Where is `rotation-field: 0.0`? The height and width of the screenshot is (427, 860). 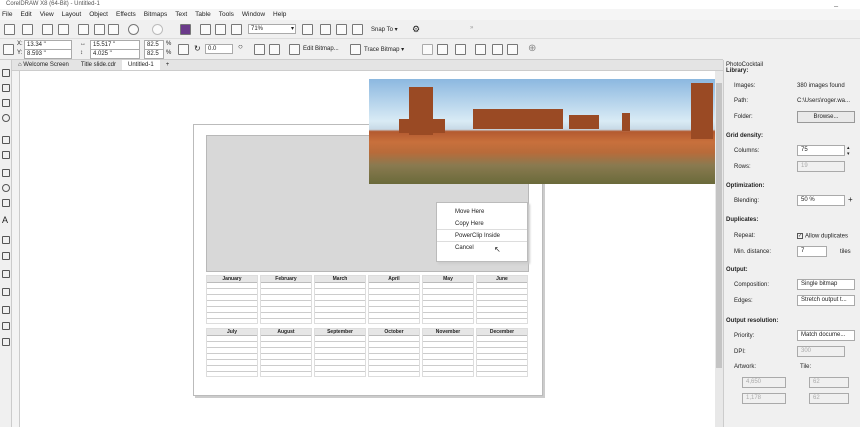
rotation-field: 0.0 is located at coordinates (219, 49).